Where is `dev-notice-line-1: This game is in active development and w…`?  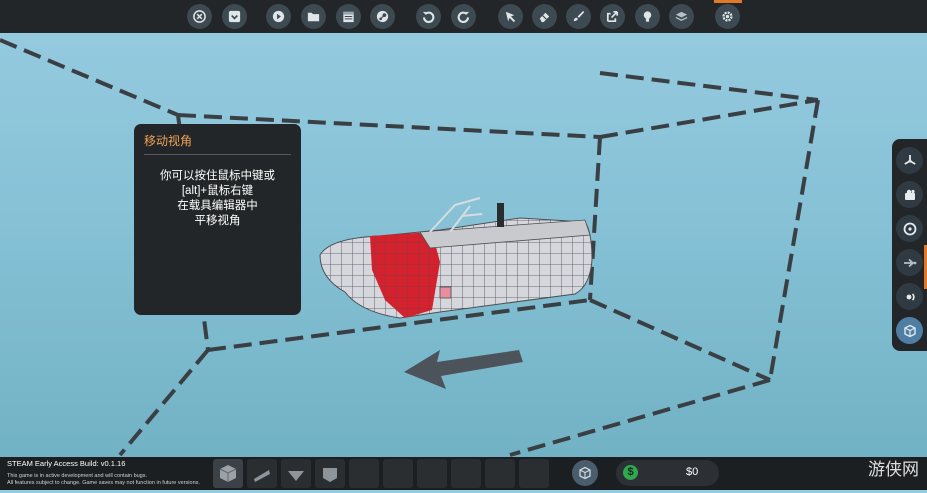 dev-notice-line-1: This game is in active development and w… is located at coordinates (77, 476).